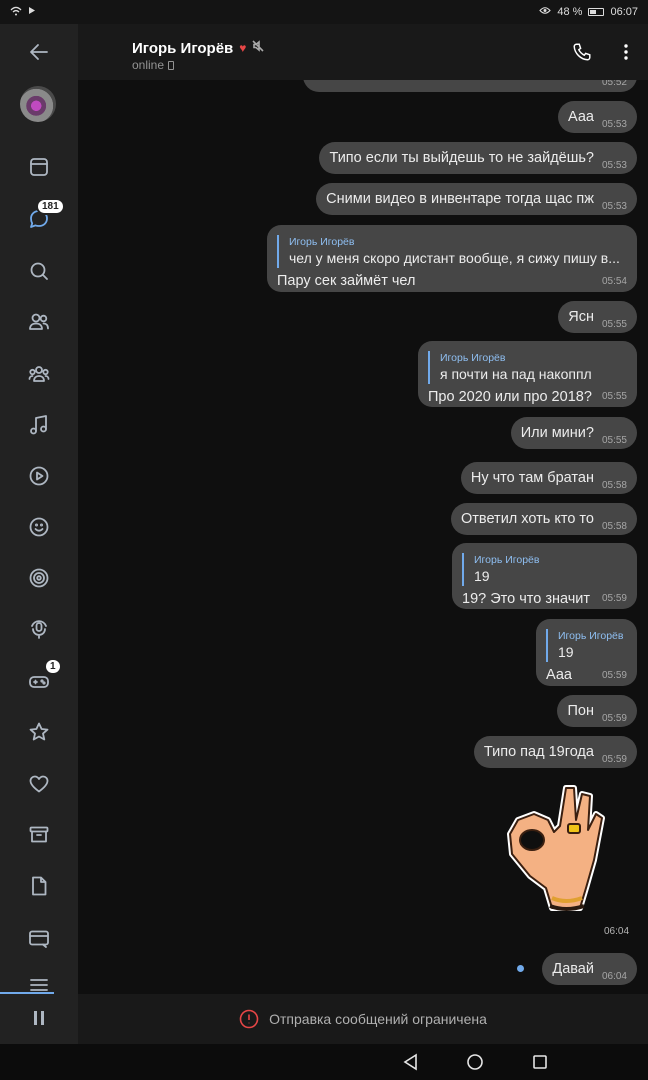  I want to click on message-bubble: Пон 05:59, so click(597, 711).